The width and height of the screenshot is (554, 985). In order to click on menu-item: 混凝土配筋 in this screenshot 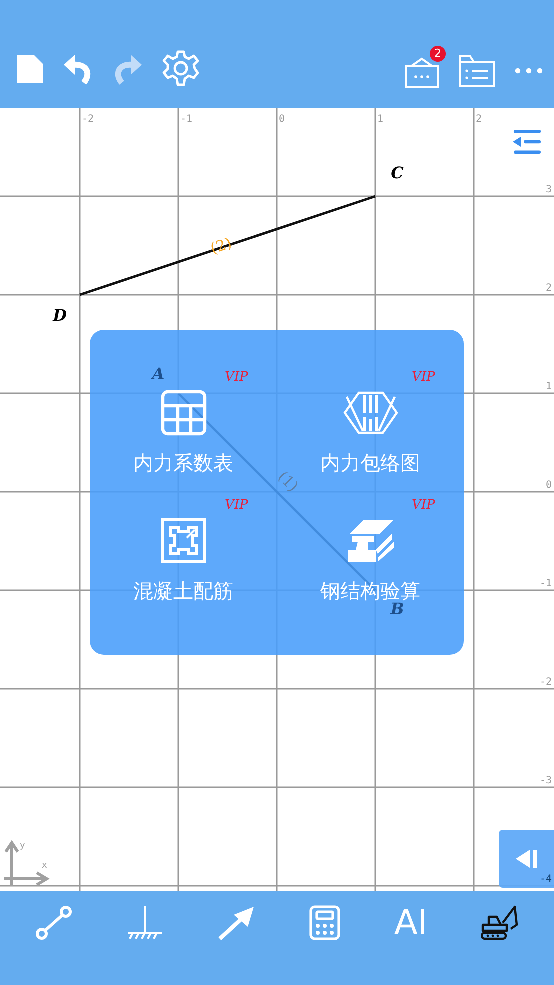, I will do `click(184, 560)`.